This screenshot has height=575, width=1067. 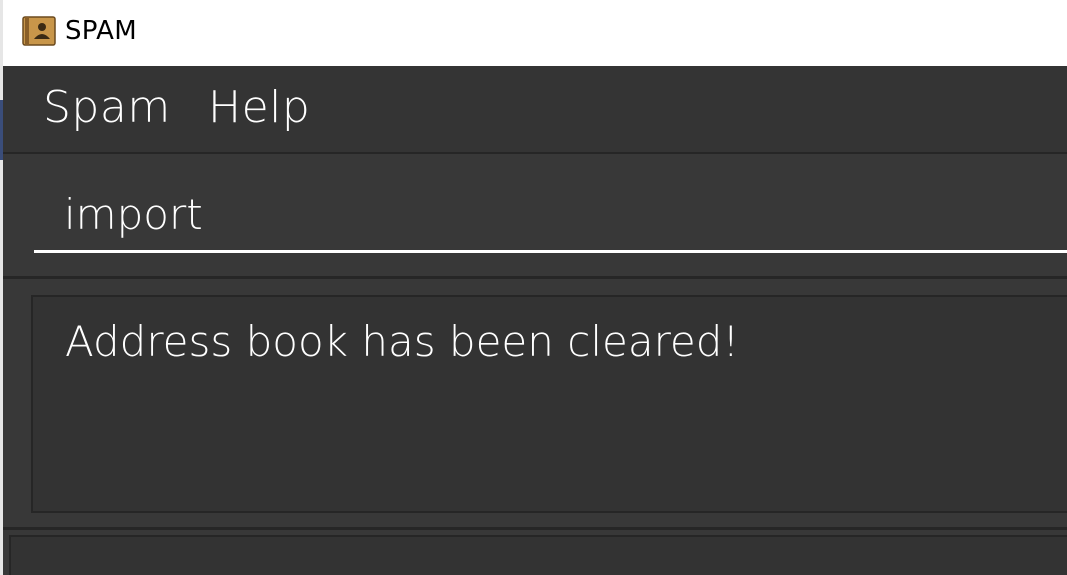 I want to click on person-list-panel, so click(x=535, y=552).